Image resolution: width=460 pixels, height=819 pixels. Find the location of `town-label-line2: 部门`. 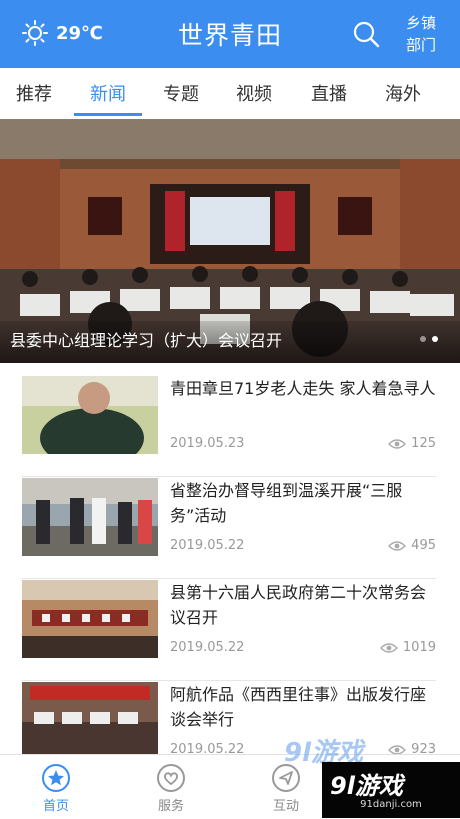

town-label-line2: 部门 is located at coordinates (420, 45).